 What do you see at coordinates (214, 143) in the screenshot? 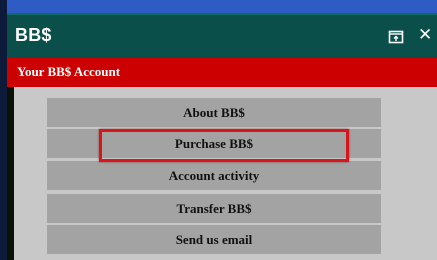
I see `menu-item-purchase: Purchase BB$` at bounding box center [214, 143].